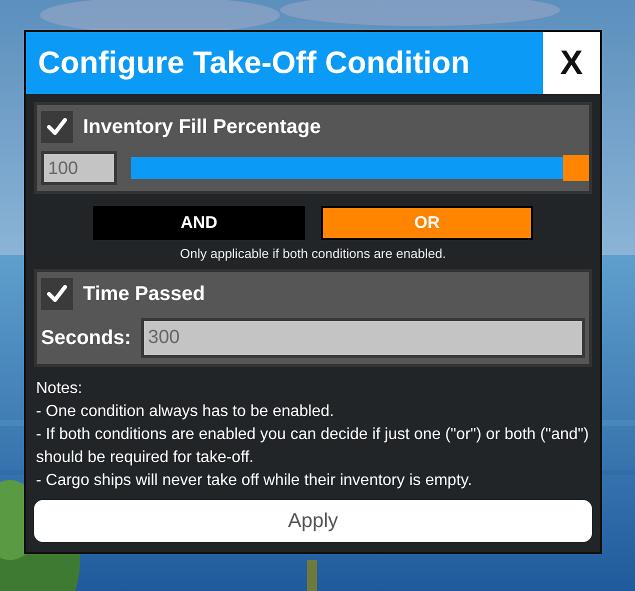 This screenshot has width=635, height=591. Describe the element at coordinates (313, 521) in the screenshot. I see `apply-button: Apply` at that location.